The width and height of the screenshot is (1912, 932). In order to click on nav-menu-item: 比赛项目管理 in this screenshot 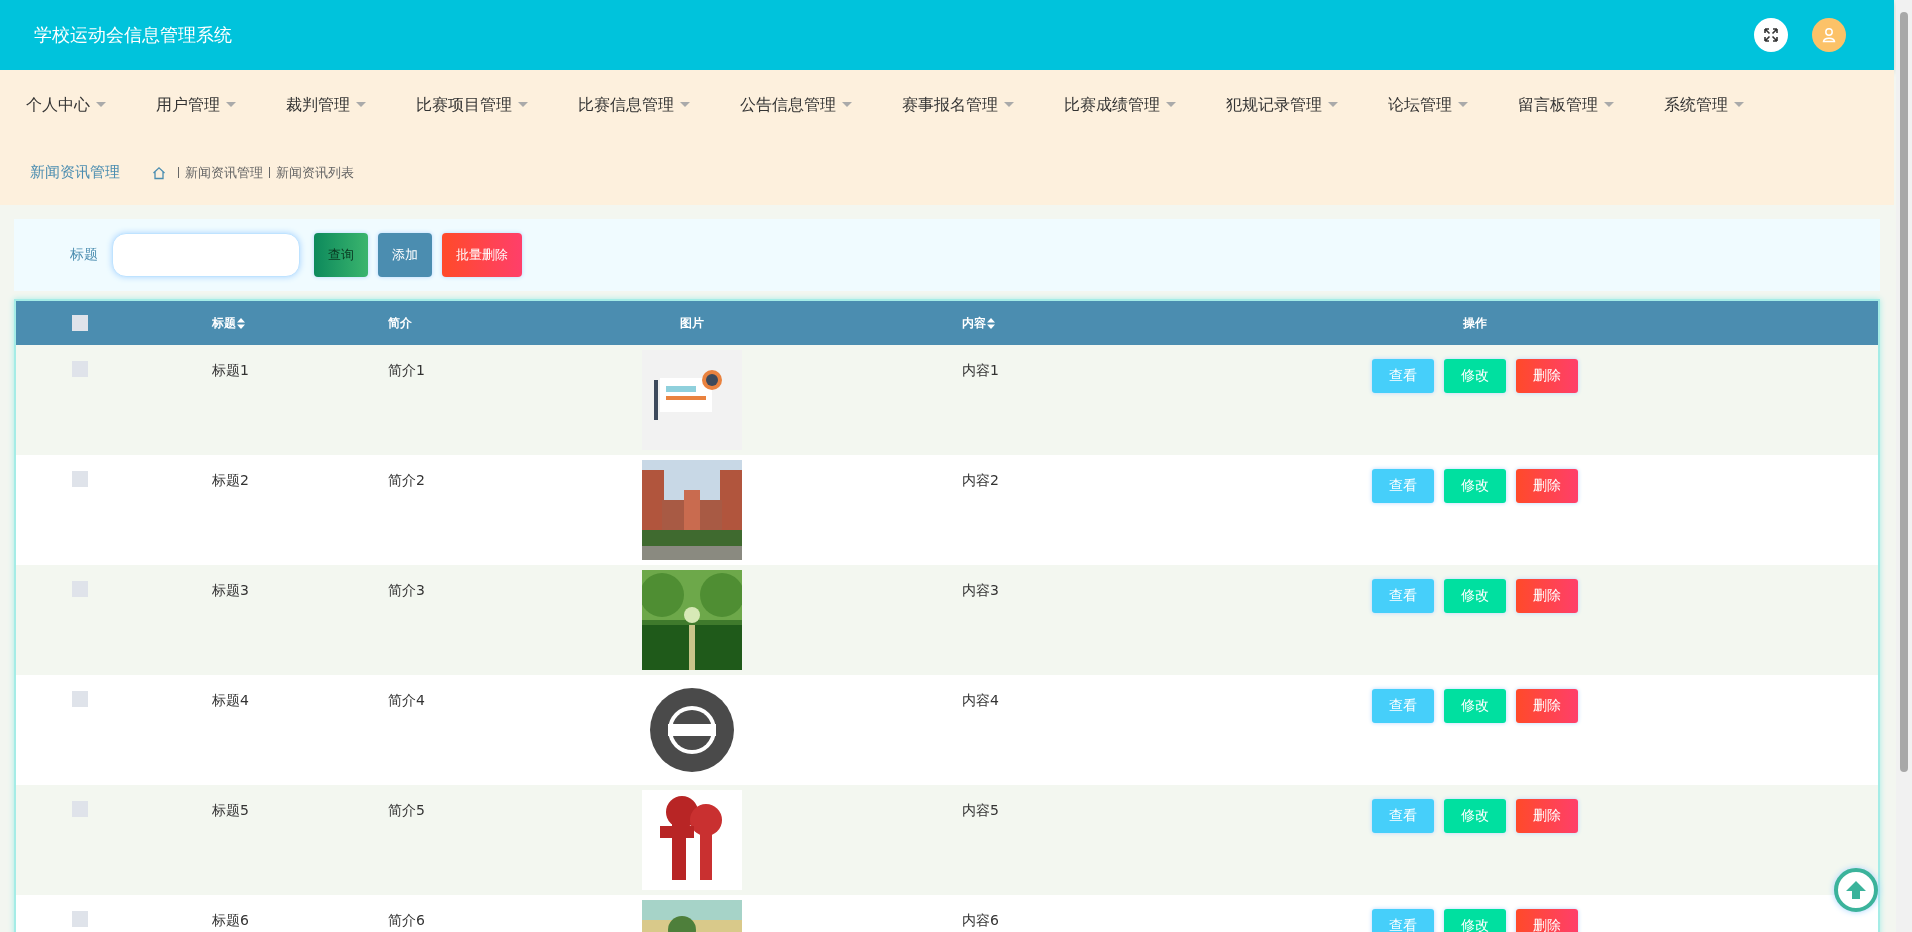, I will do `click(472, 105)`.